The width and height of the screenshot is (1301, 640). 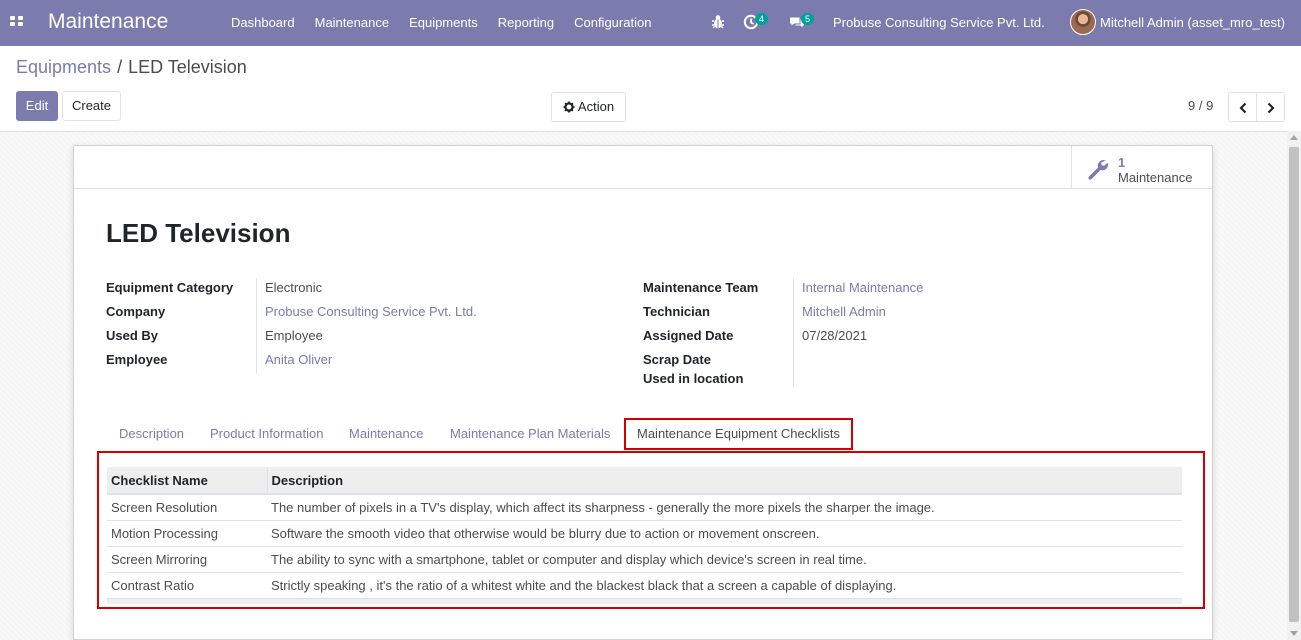 I want to click on chevron-left-icon, so click(x=1243, y=108).